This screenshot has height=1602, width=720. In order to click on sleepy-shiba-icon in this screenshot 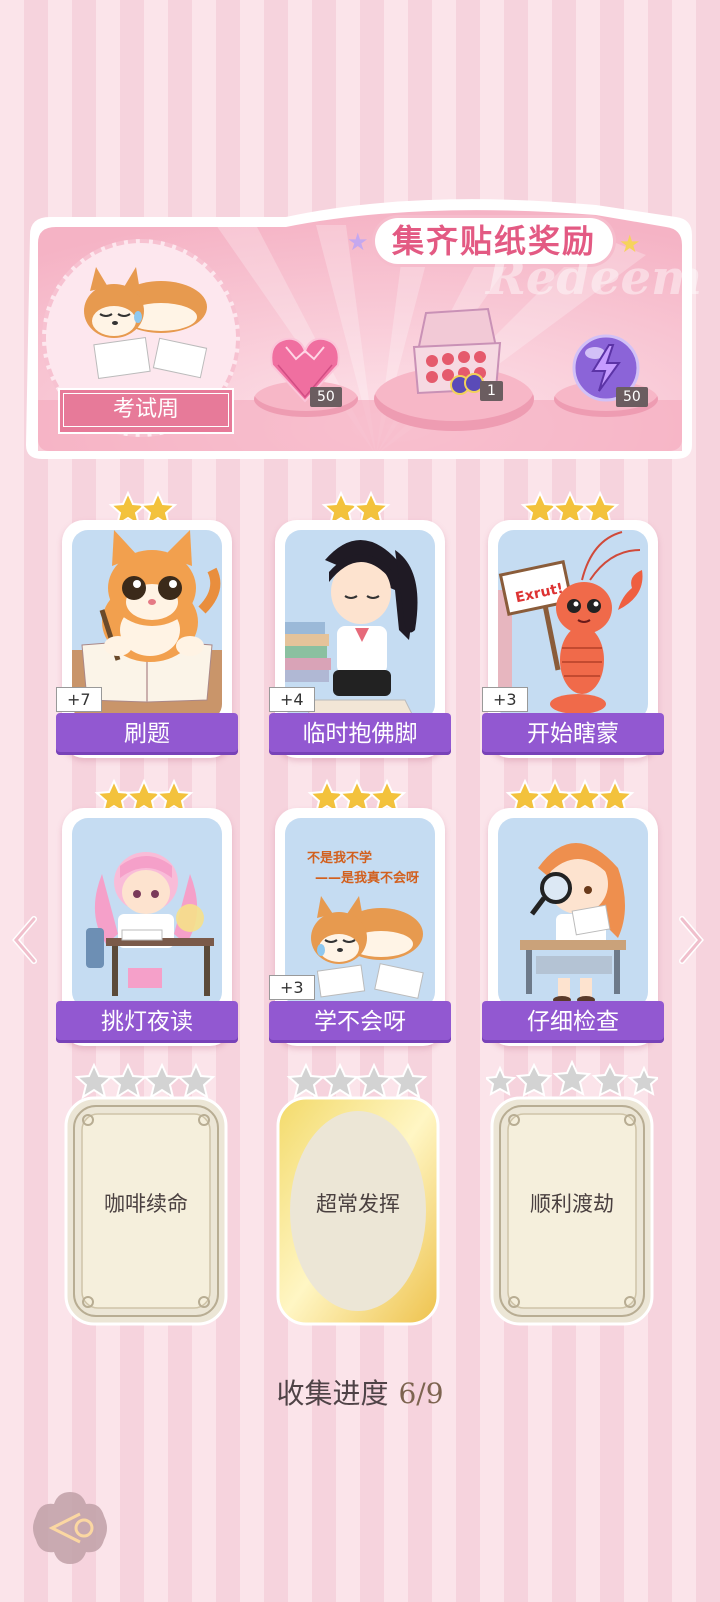, I will do `click(146, 323)`.